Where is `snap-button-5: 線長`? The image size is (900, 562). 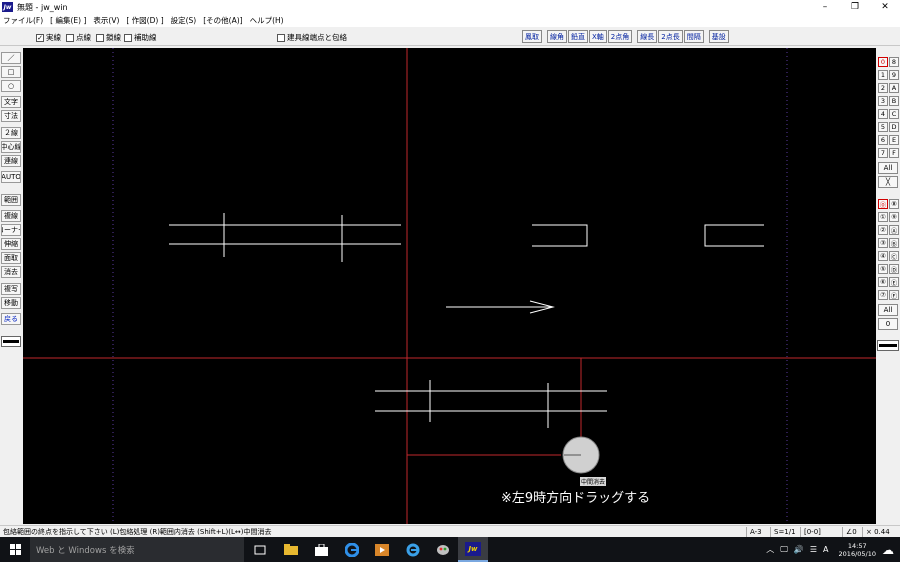
snap-button-5: 線長 is located at coordinates (647, 36).